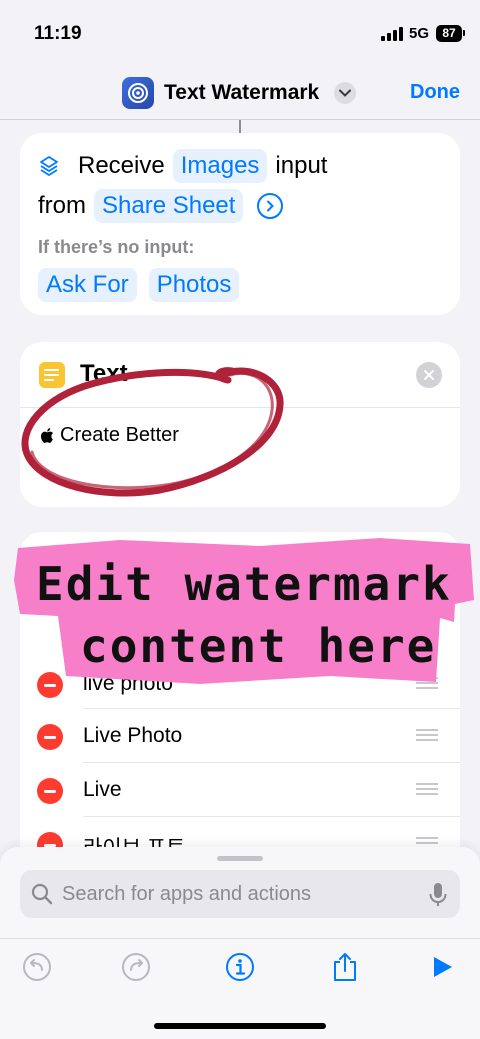  Describe the element at coordinates (244, 584) in the screenshot. I see `annotation-text-line1: Edit watermark` at that location.